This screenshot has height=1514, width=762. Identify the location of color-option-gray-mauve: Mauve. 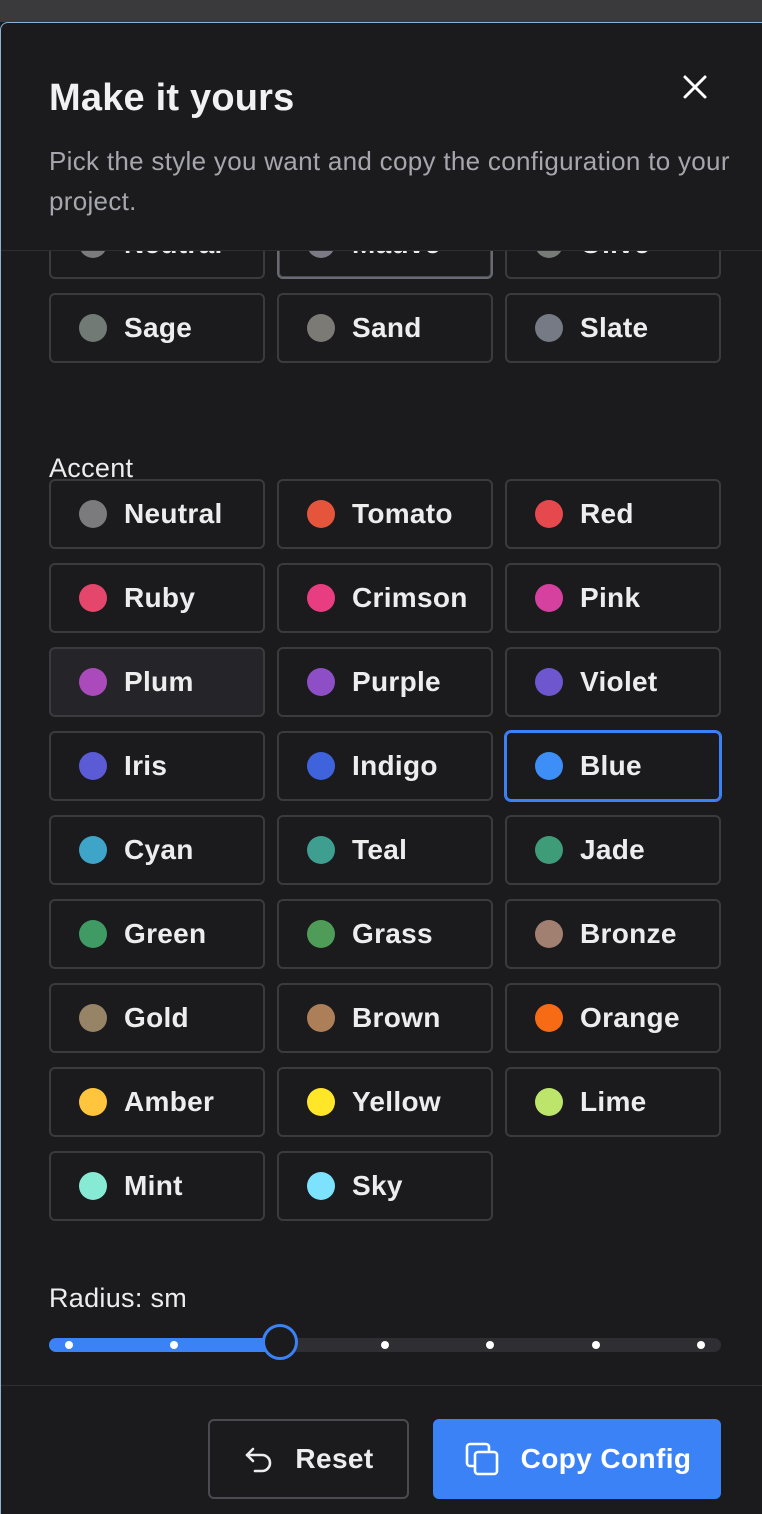
(385, 265).